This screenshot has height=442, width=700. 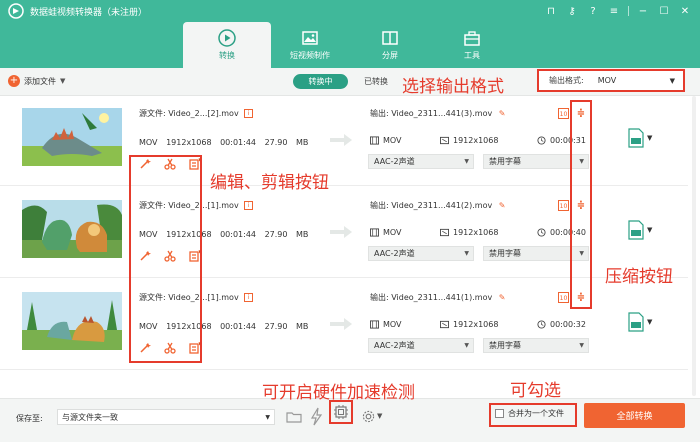 I want to click on subtitle-select: 禁用字幕 ▼, so click(x=536, y=345).